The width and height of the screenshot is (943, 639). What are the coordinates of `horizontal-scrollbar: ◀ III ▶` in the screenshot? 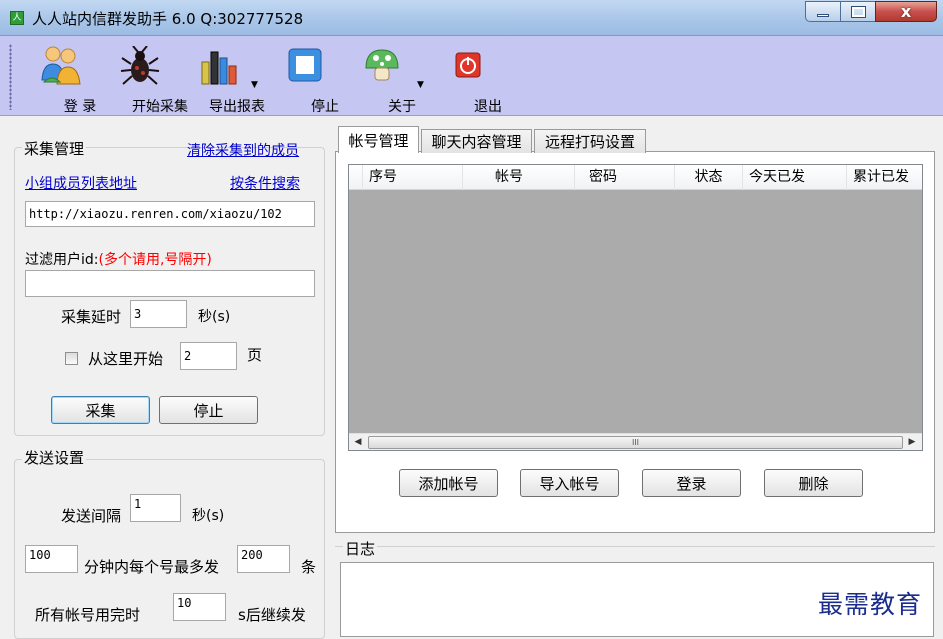 It's located at (635, 441).